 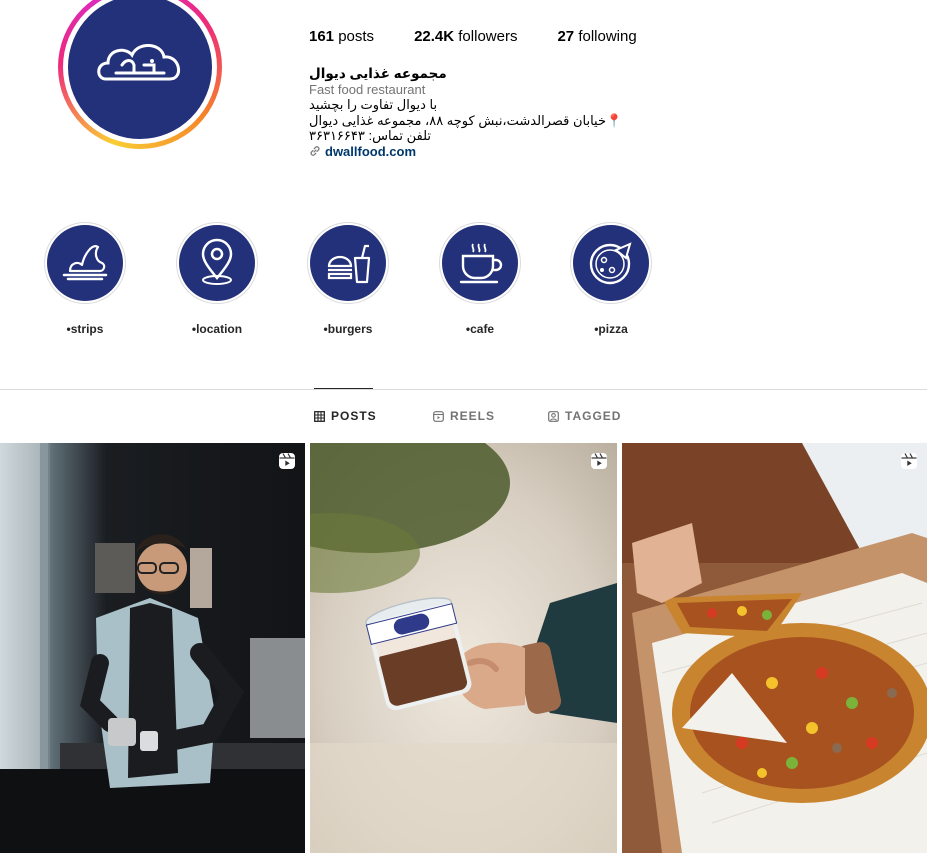 I want to click on highlight-burgers: •burgers, so click(x=348, y=279).